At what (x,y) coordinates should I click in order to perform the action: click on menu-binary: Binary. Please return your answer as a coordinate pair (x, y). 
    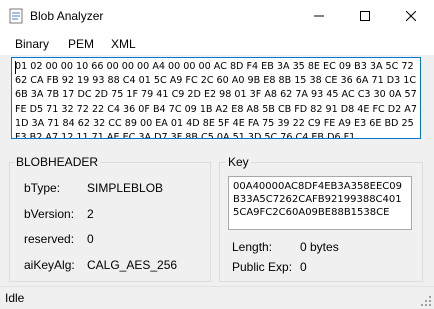
    Looking at the image, I should click on (32, 44).